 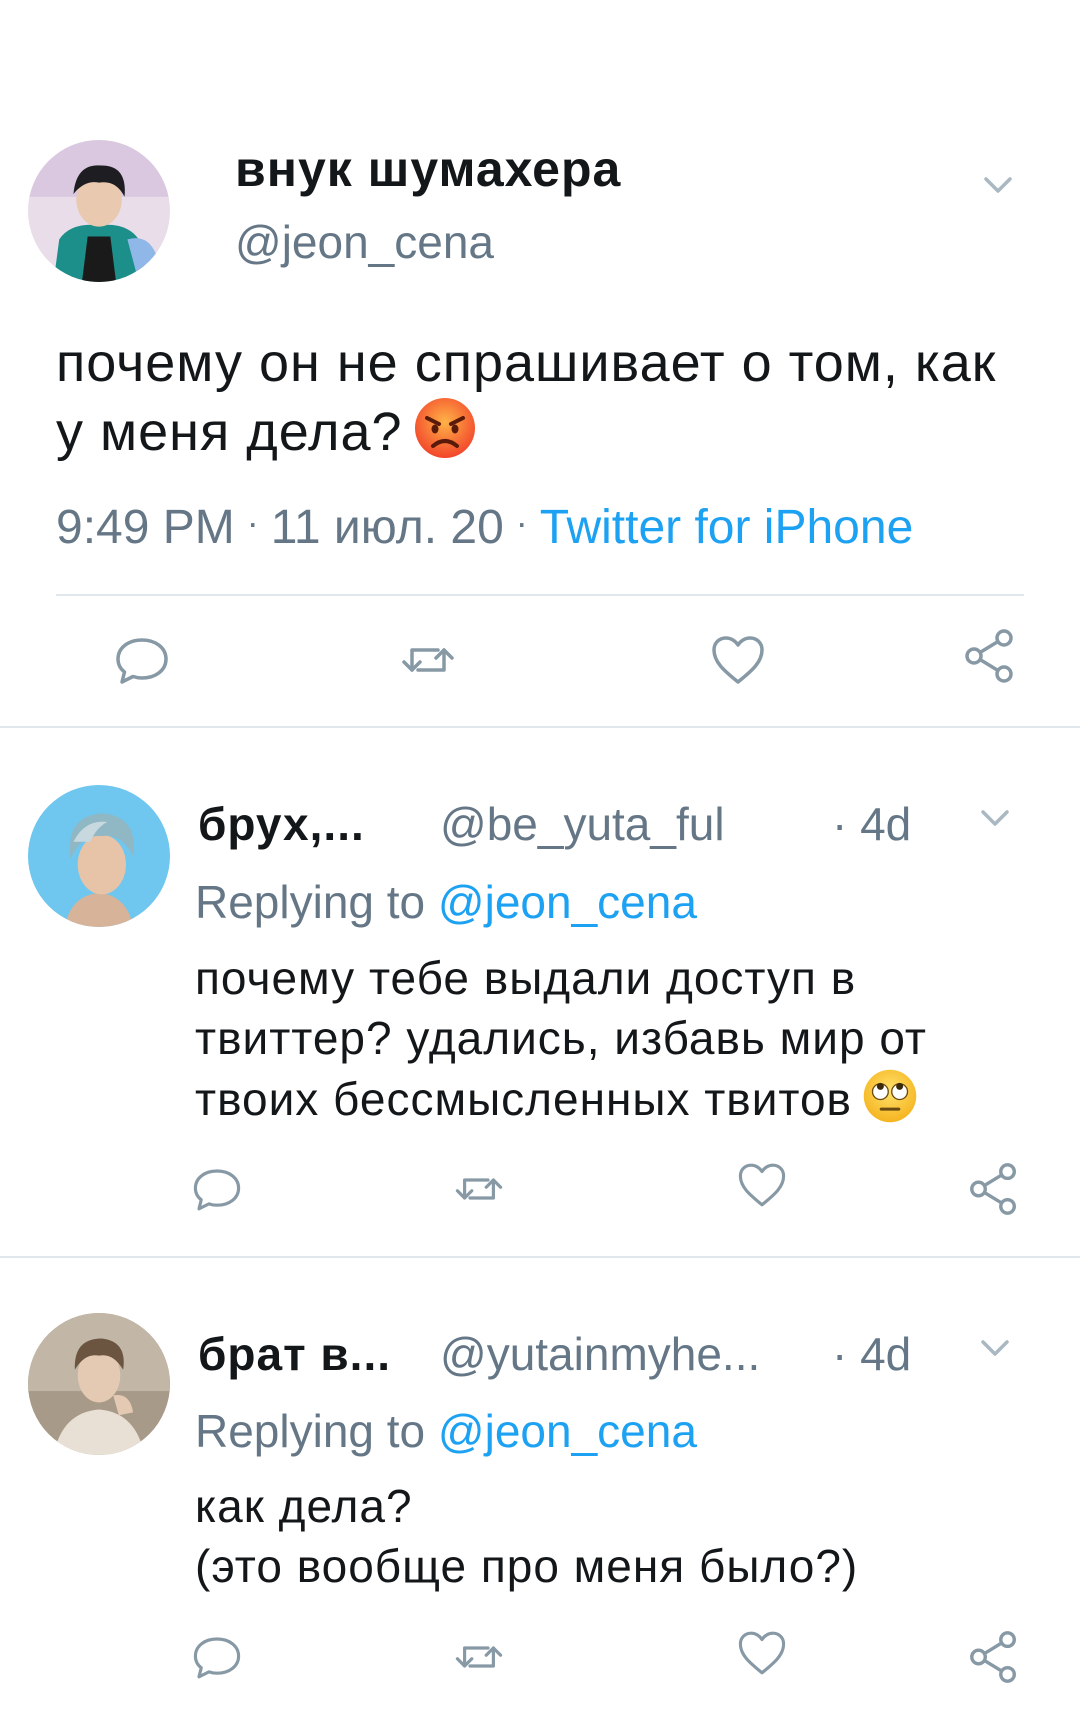 I want to click on user-handle: @jeon_cena, so click(x=364, y=242).